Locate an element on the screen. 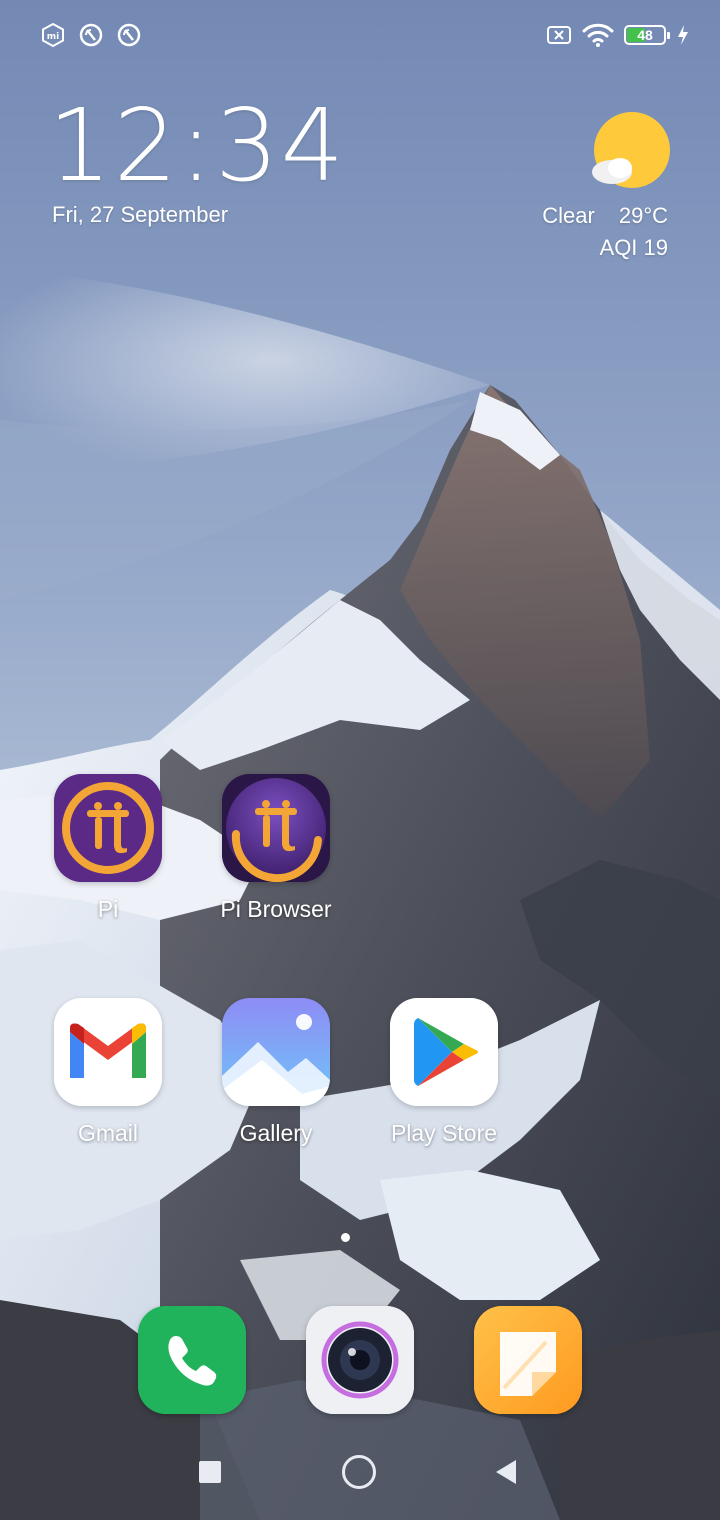 This screenshot has width=720, height=1520. svg-text: mi is located at coordinates (53, 37).